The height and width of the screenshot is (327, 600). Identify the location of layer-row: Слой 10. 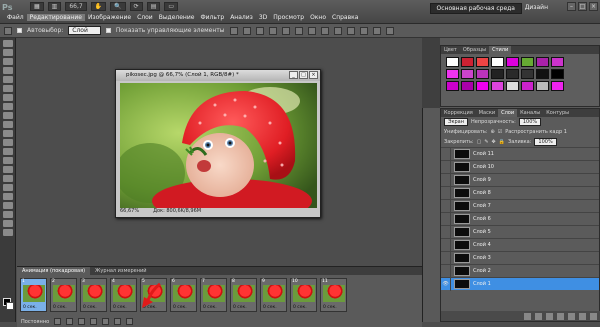
(520, 167).